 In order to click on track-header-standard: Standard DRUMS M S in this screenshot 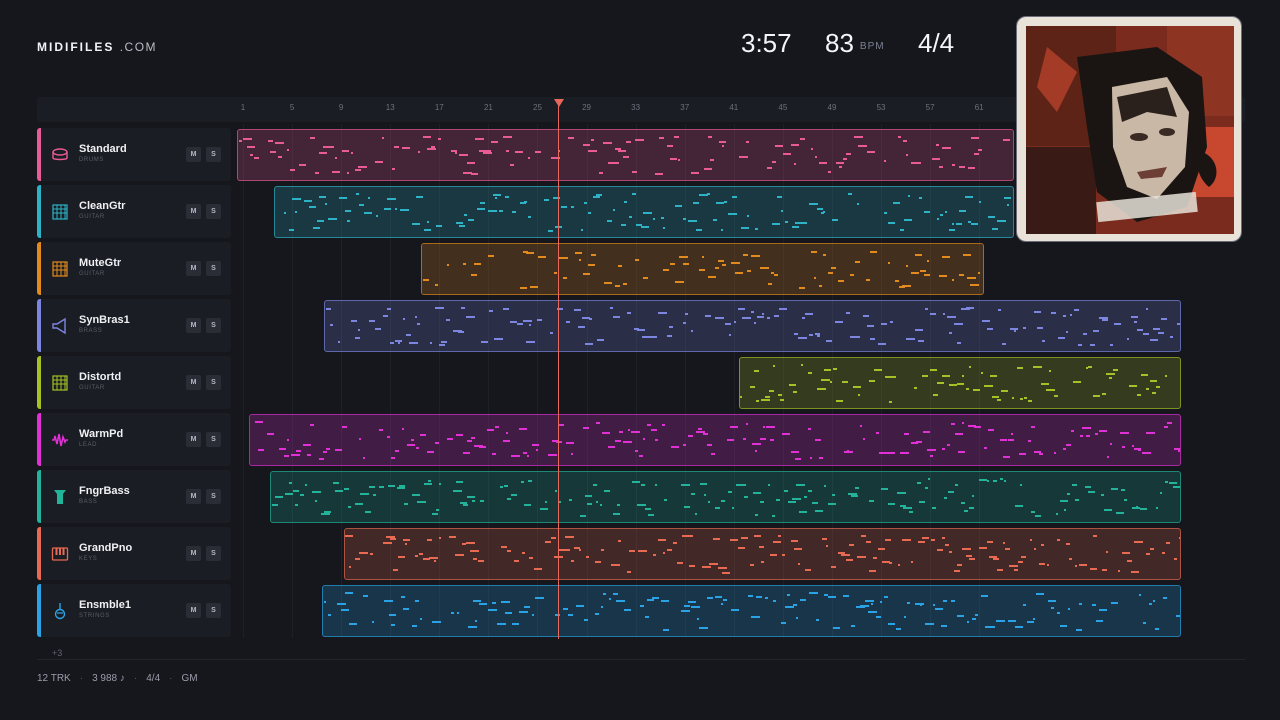, I will do `click(134, 154)`.